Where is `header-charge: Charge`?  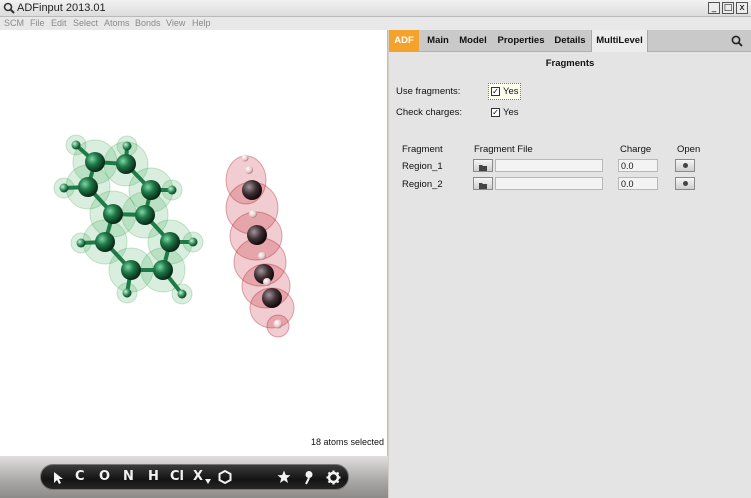
header-charge: Charge is located at coordinates (636, 149).